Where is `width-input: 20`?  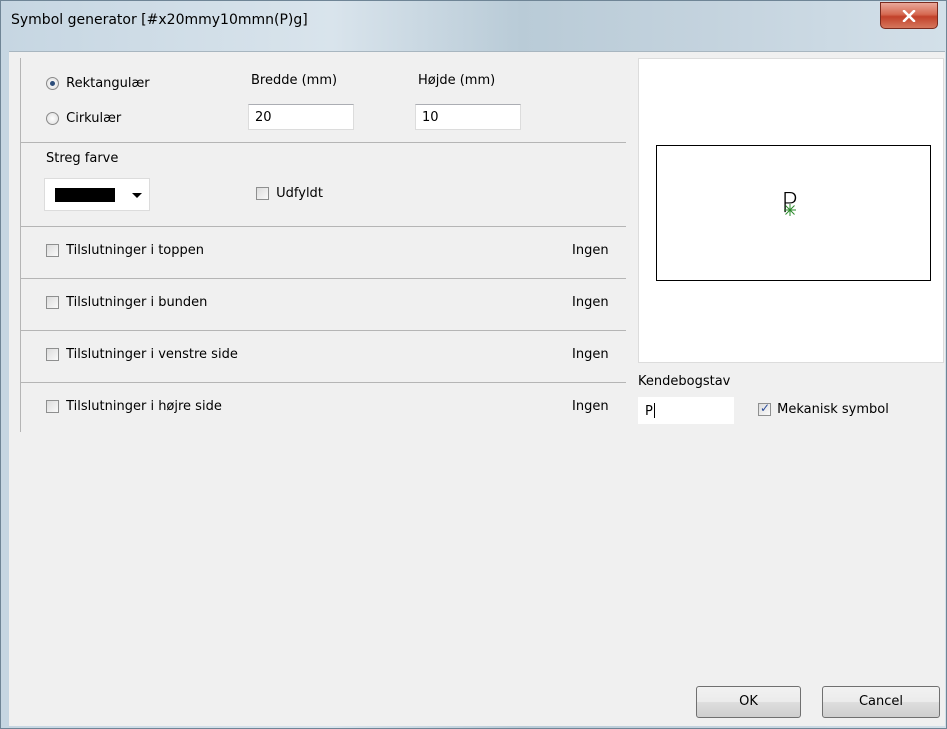
width-input: 20 is located at coordinates (301, 117).